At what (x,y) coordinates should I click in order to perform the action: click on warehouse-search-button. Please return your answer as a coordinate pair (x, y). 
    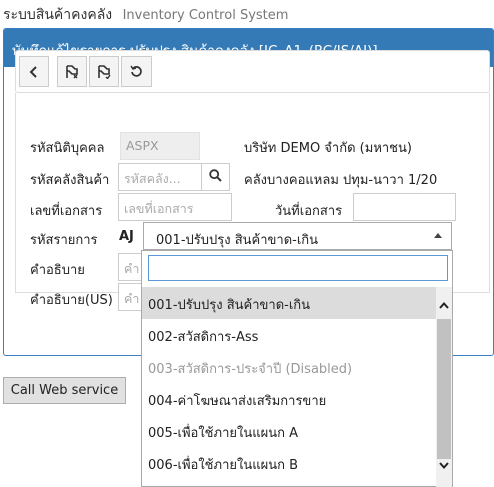
    Looking at the image, I should click on (215, 177).